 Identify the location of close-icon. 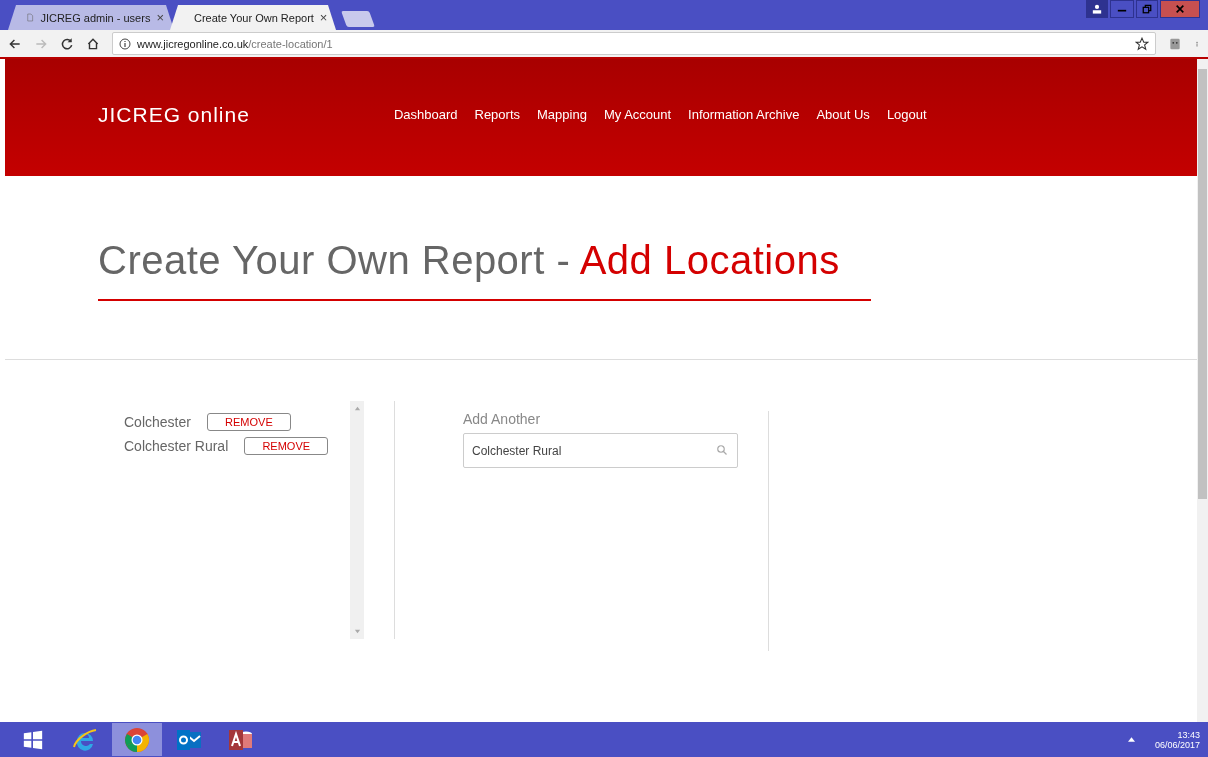
(1180, 9).